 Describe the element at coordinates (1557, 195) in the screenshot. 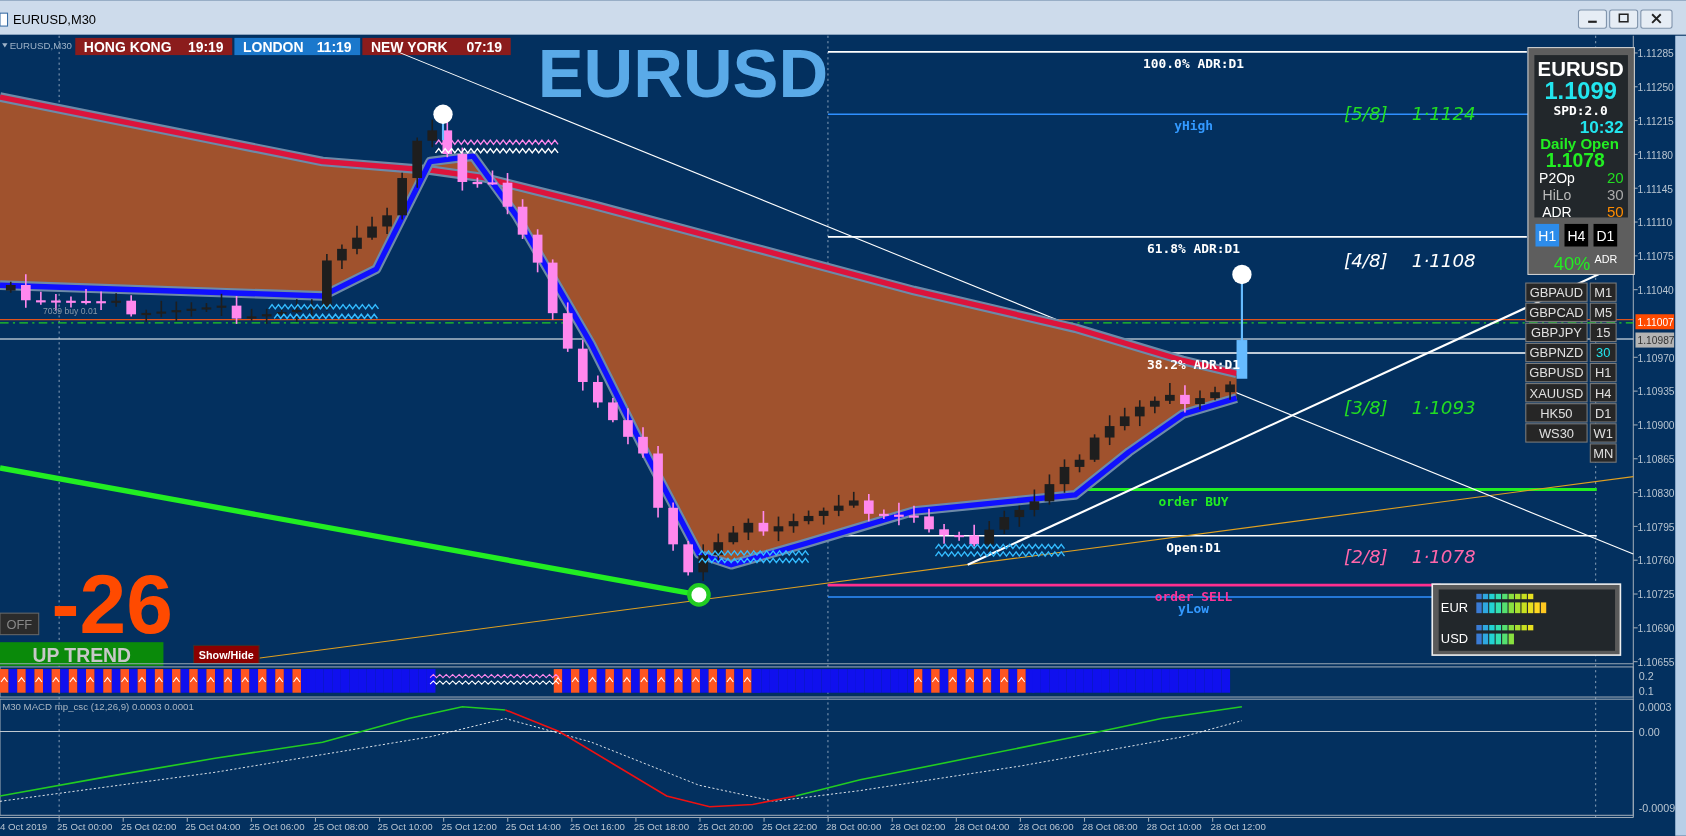

I see `stat-label: HiLo` at that location.